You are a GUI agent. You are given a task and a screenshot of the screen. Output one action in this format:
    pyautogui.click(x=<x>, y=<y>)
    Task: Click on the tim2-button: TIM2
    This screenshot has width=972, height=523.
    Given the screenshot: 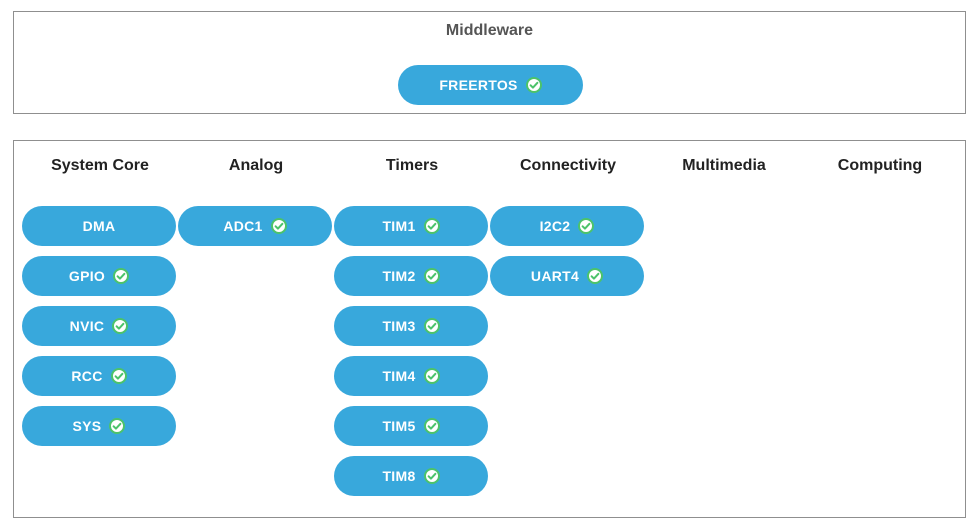 What is the action you would take?
    pyautogui.click(x=411, y=276)
    